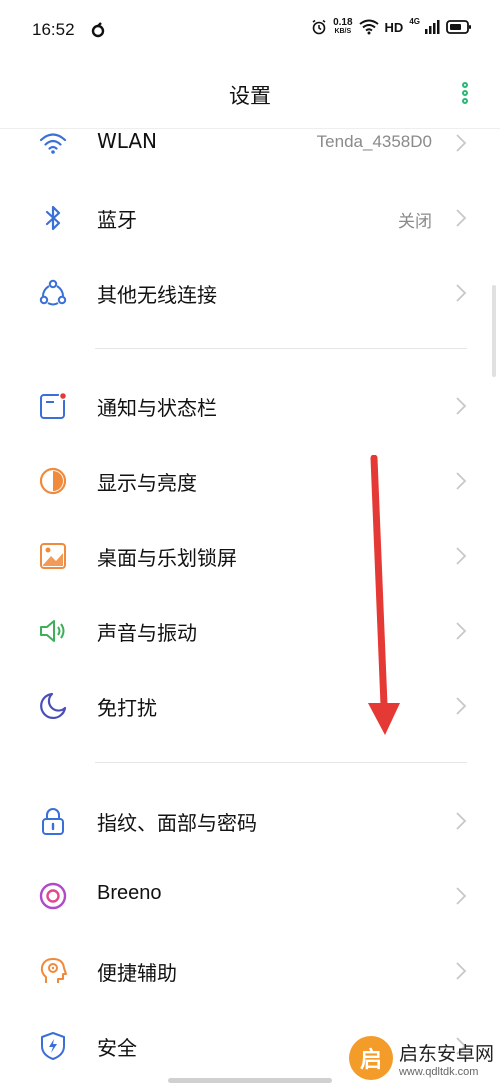 The width and height of the screenshot is (500, 1084). What do you see at coordinates (157, 295) in the screenshot?
I see `settings-item-label: 其他无线连接` at bounding box center [157, 295].